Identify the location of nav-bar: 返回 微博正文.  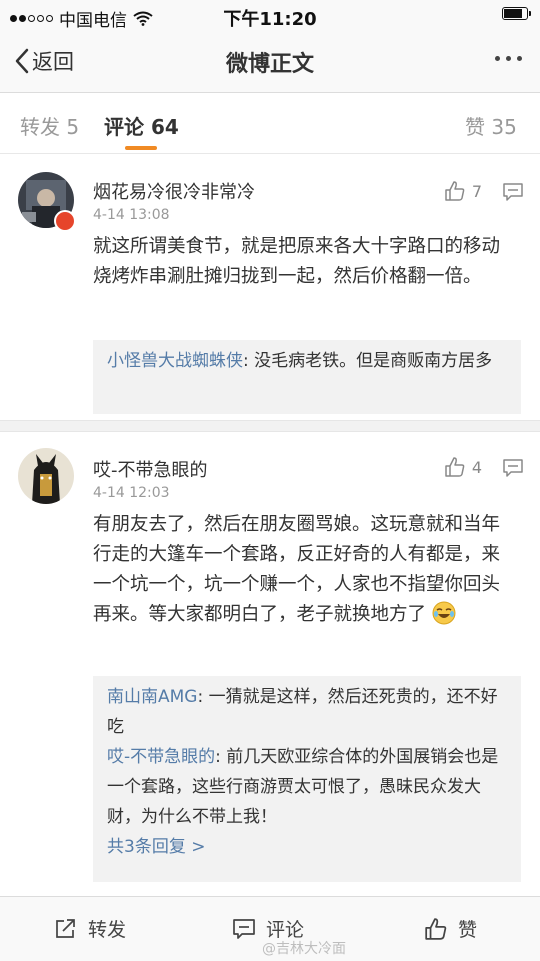
(270, 62).